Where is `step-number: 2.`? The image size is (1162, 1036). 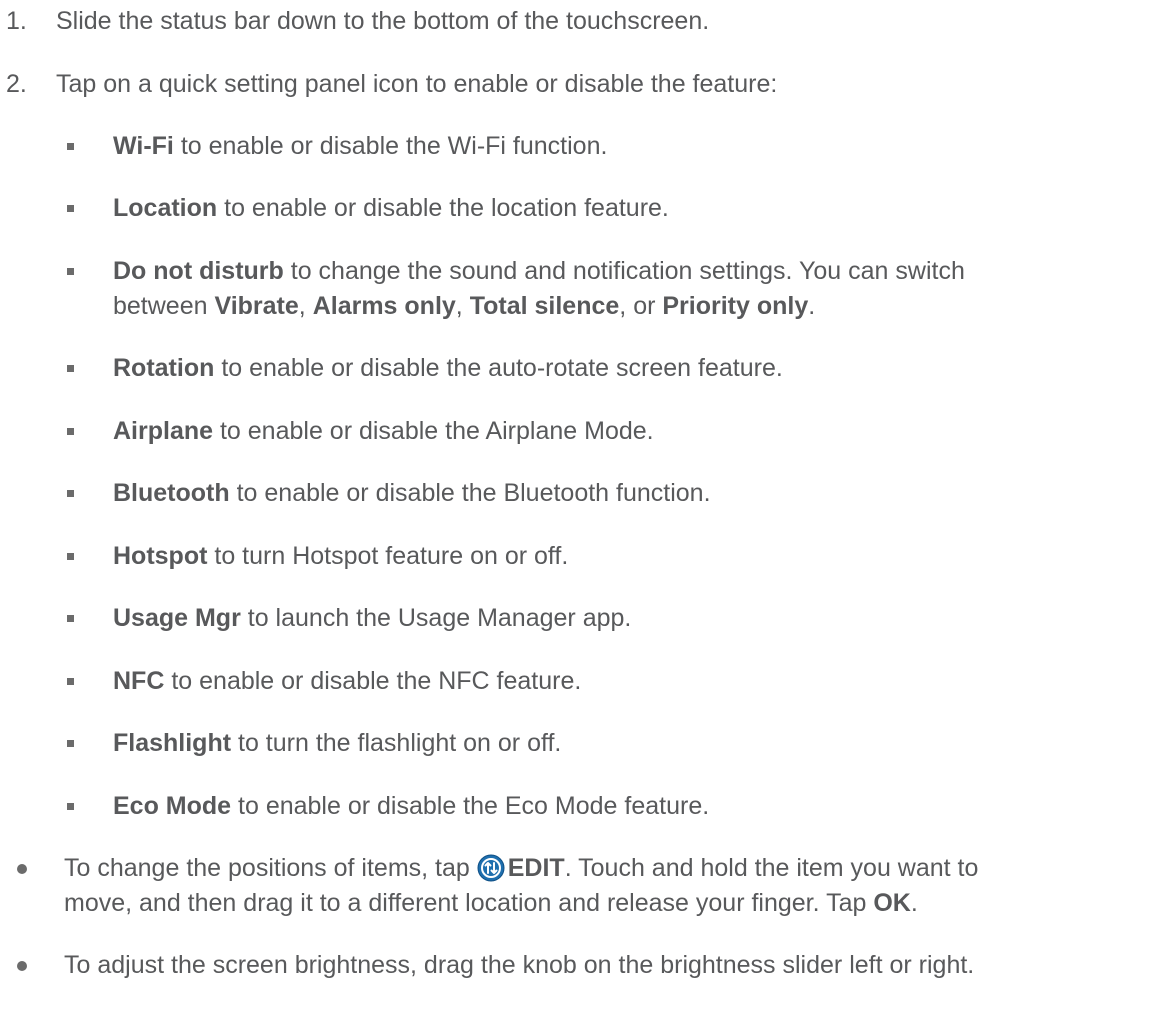
step-number: 2. is located at coordinates (16, 84).